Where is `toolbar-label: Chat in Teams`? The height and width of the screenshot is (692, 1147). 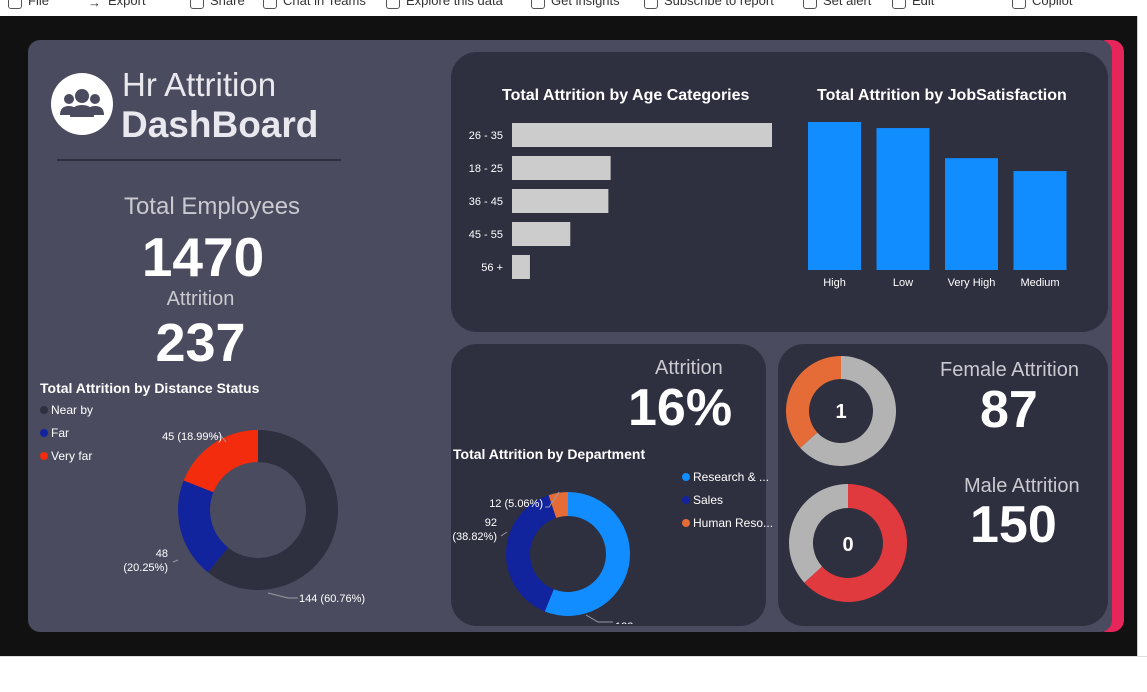
toolbar-label: Chat in Teams is located at coordinates (324, 4).